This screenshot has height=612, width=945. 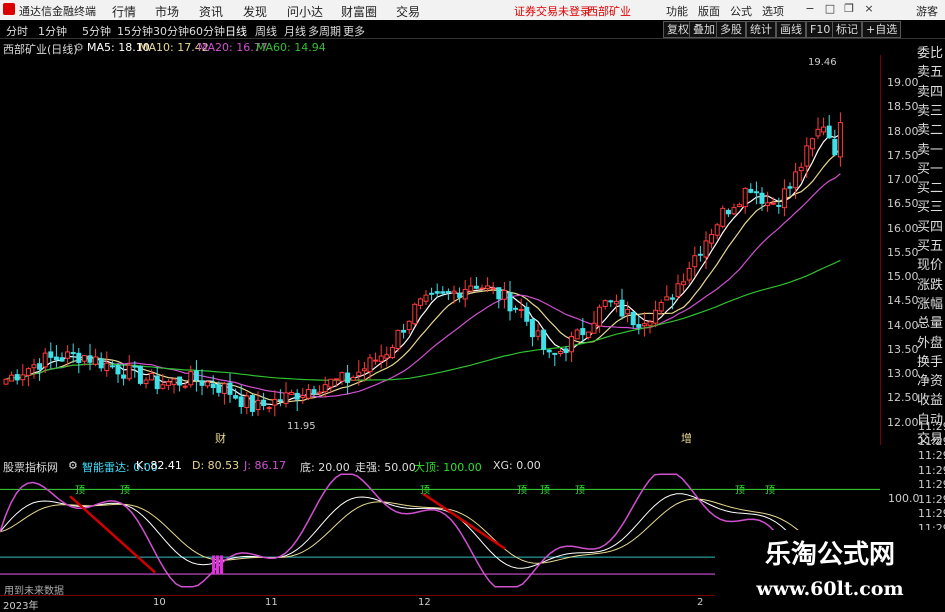 What do you see at coordinates (236, 31) in the screenshot?
I see `period-tab-daily: 日线` at bounding box center [236, 31].